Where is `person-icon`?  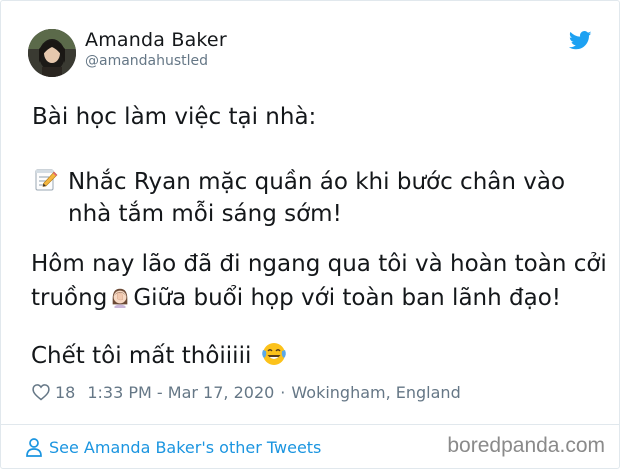 person-icon is located at coordinates (34, 447).